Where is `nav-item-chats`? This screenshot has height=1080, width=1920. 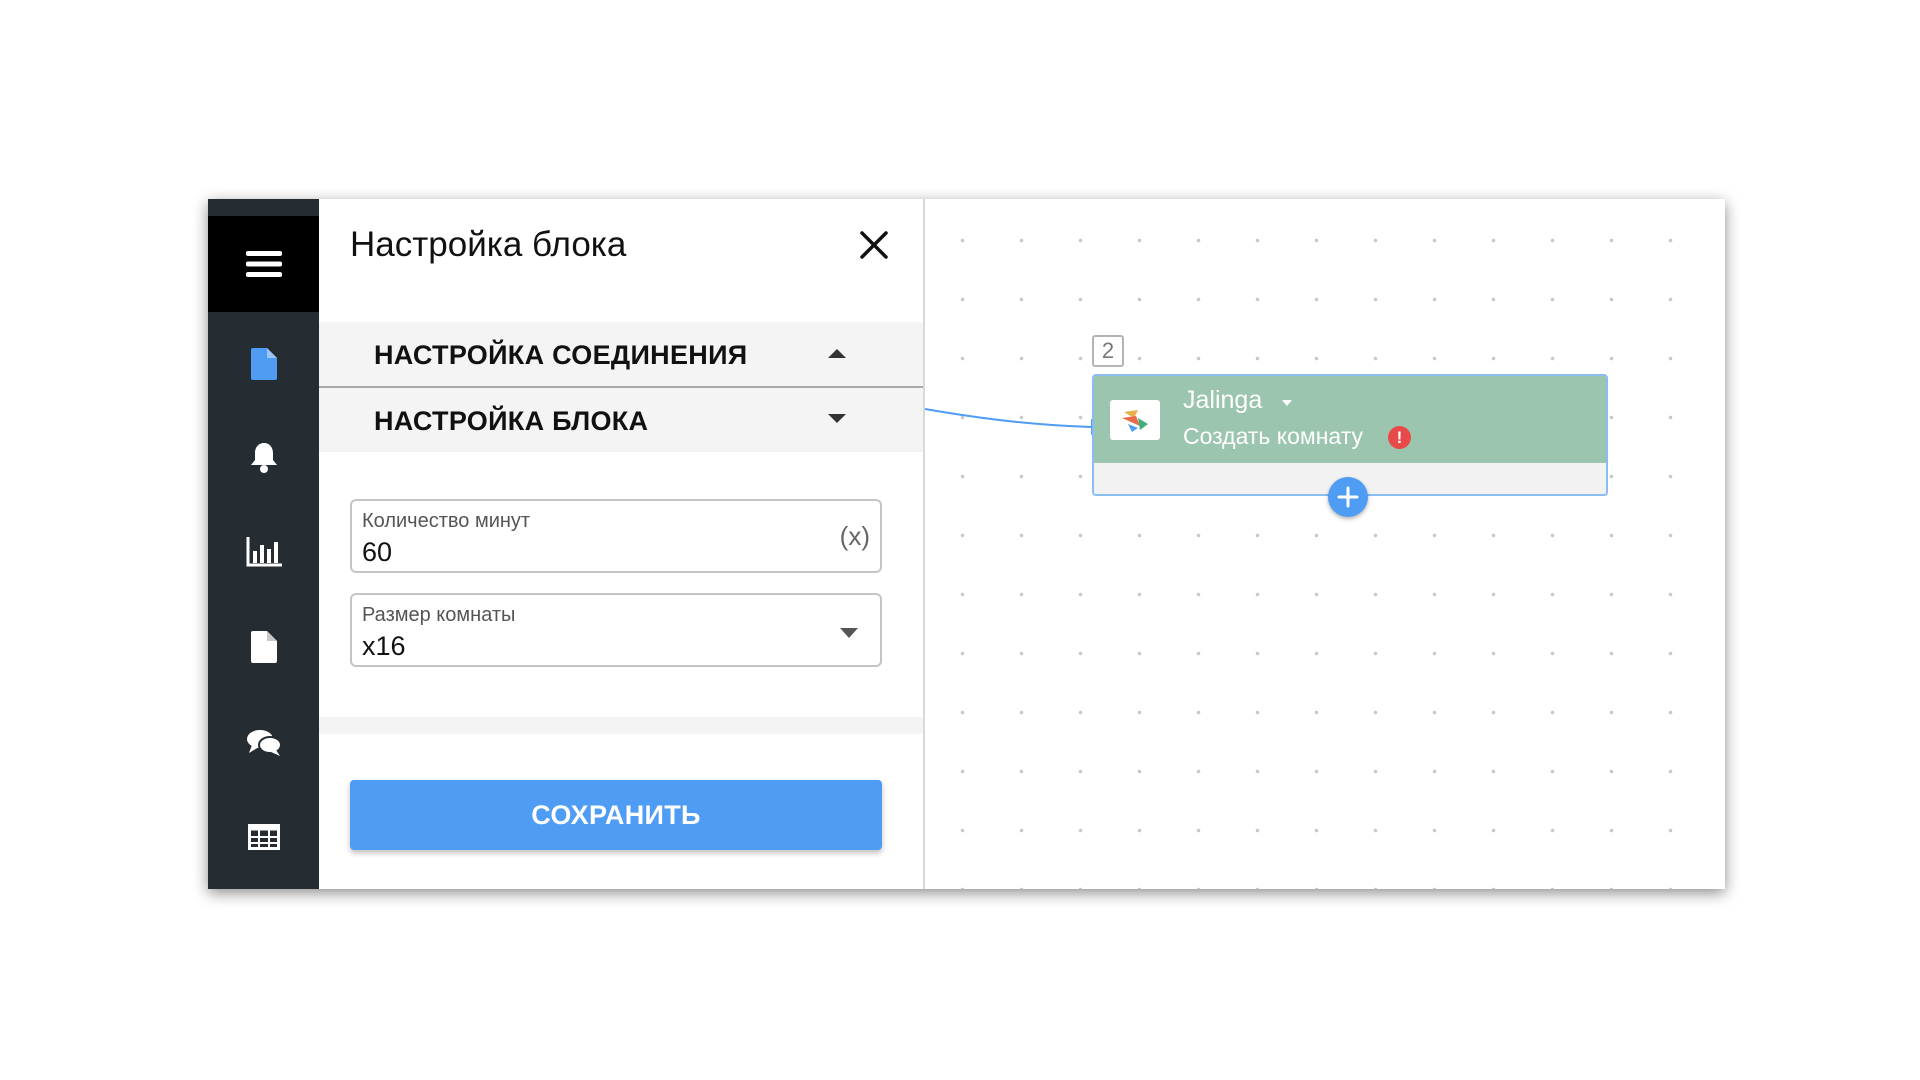
nav-item-chats is located at coordinates (263, 743).